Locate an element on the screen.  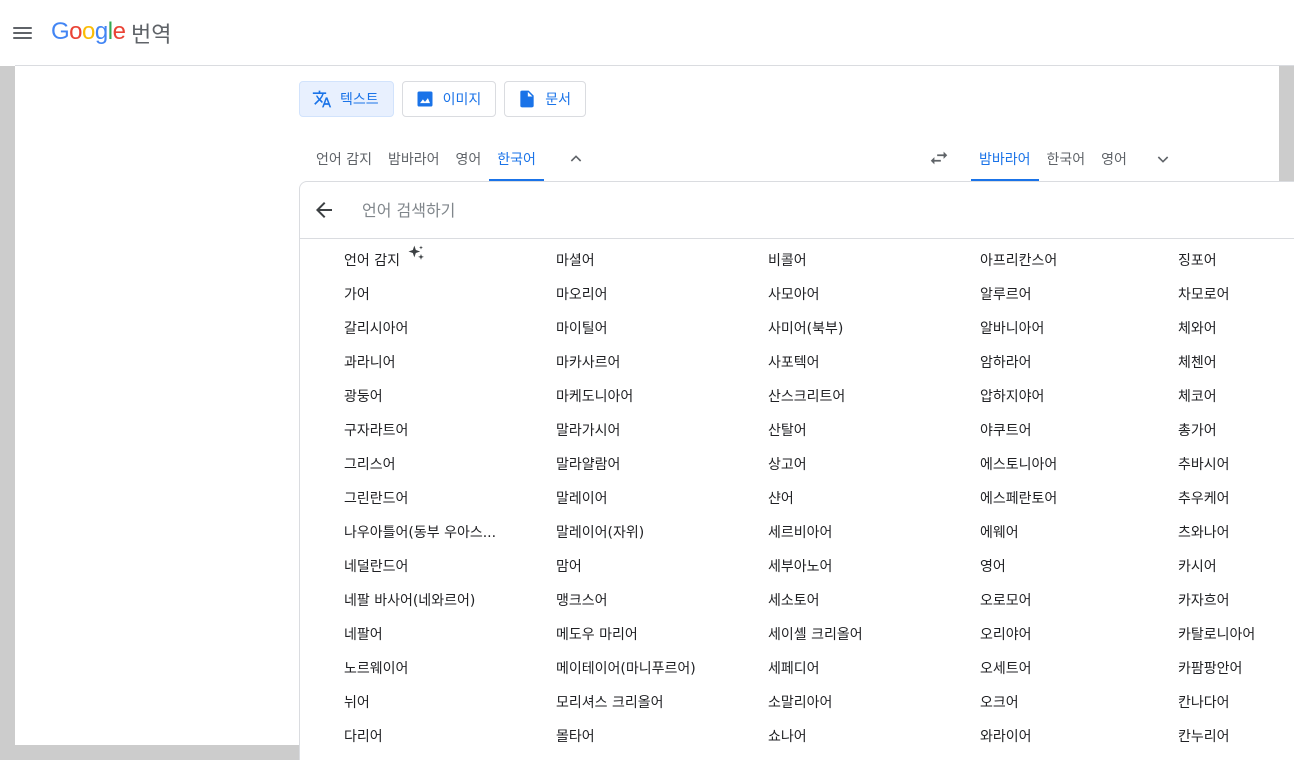
language-option: 야쿠트어 is located at coordinates (1006, 431).